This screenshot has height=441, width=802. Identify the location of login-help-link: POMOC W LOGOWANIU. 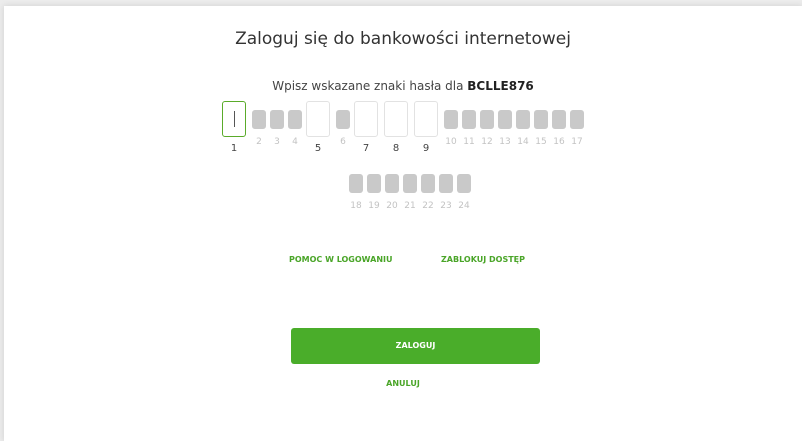
(341, 259).